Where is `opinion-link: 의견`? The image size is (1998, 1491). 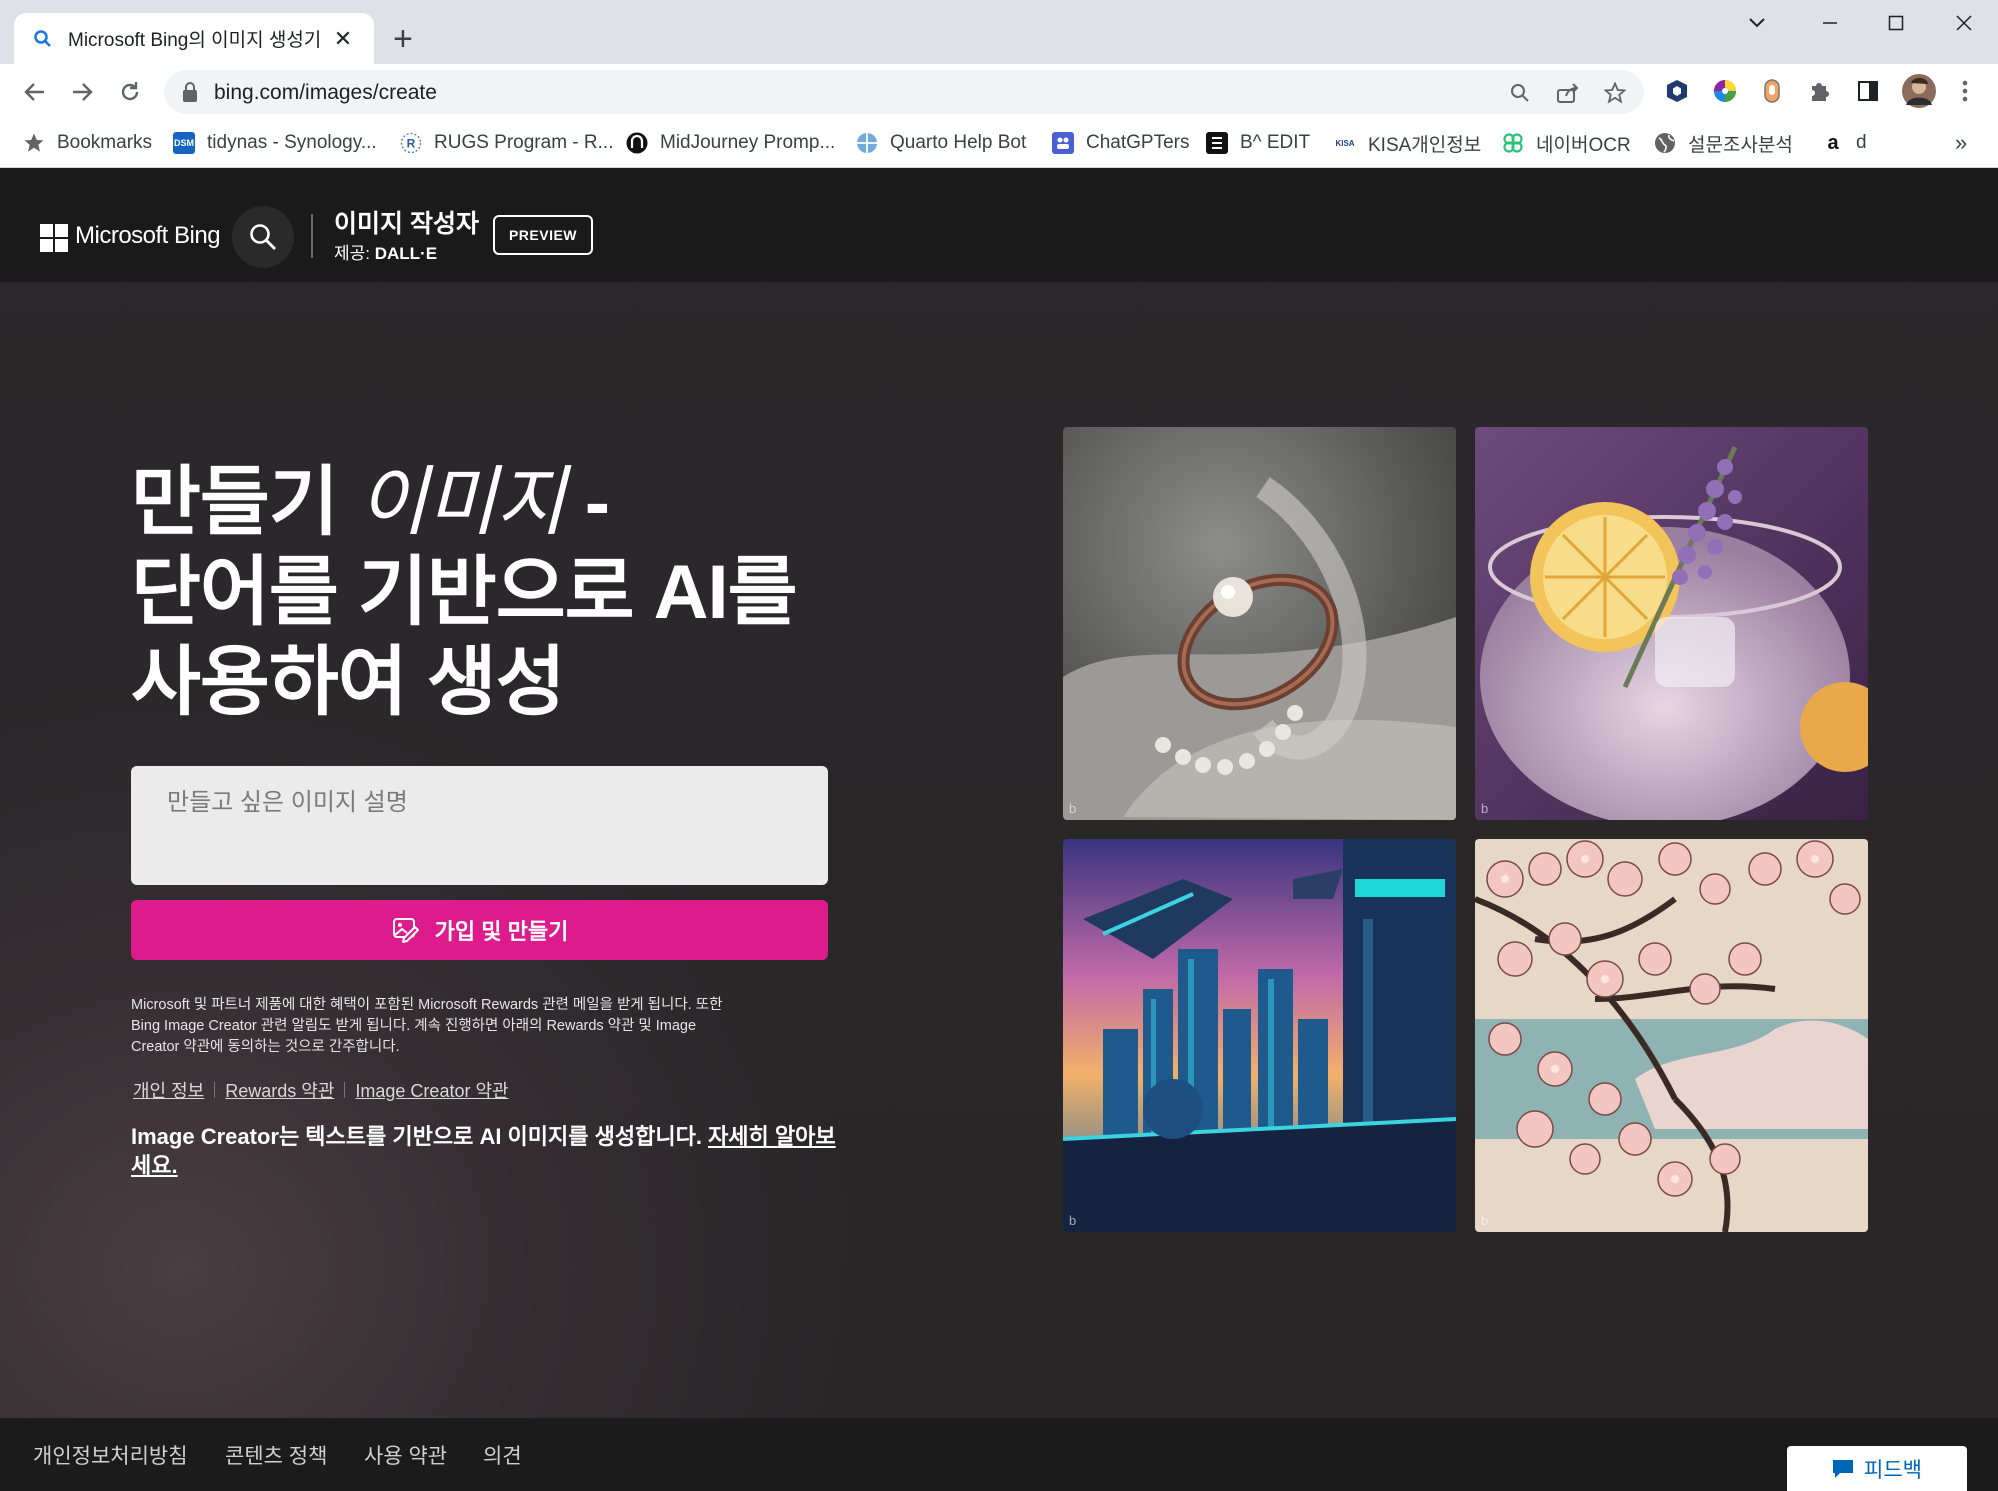
opinion-link: 의견 is located at coordinates (502, 1455).